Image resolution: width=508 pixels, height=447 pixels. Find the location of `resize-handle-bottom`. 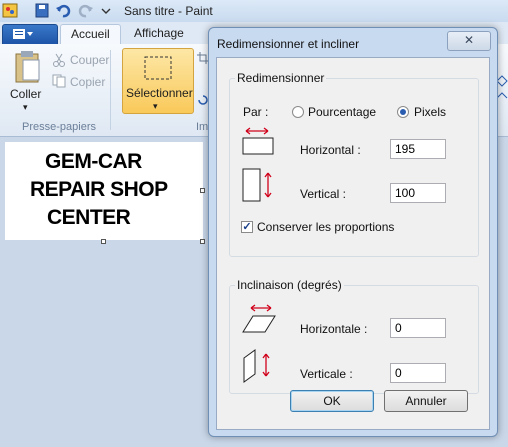

resize-handle-bottom is located at coordinates (103, 241).